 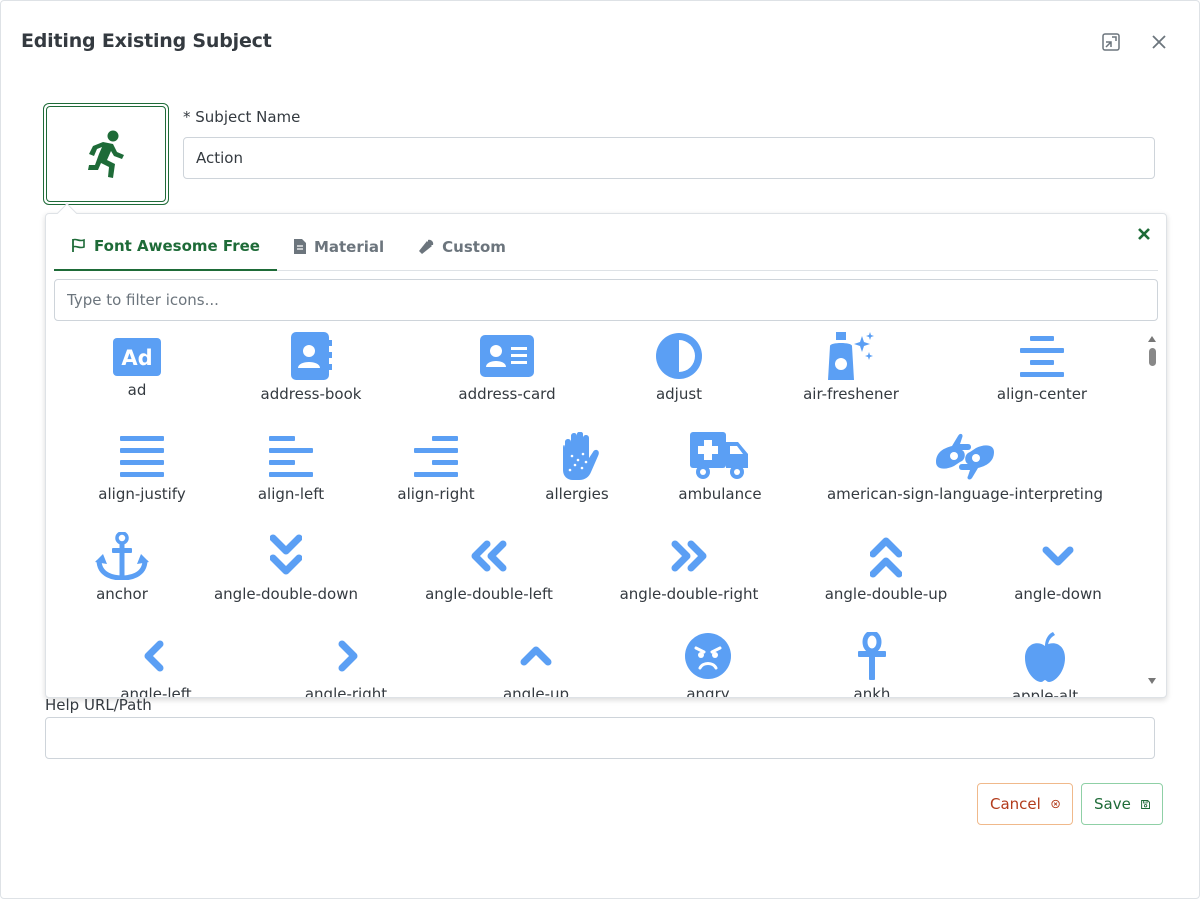 I want to click on close-button, so click(x=1159, y=42).